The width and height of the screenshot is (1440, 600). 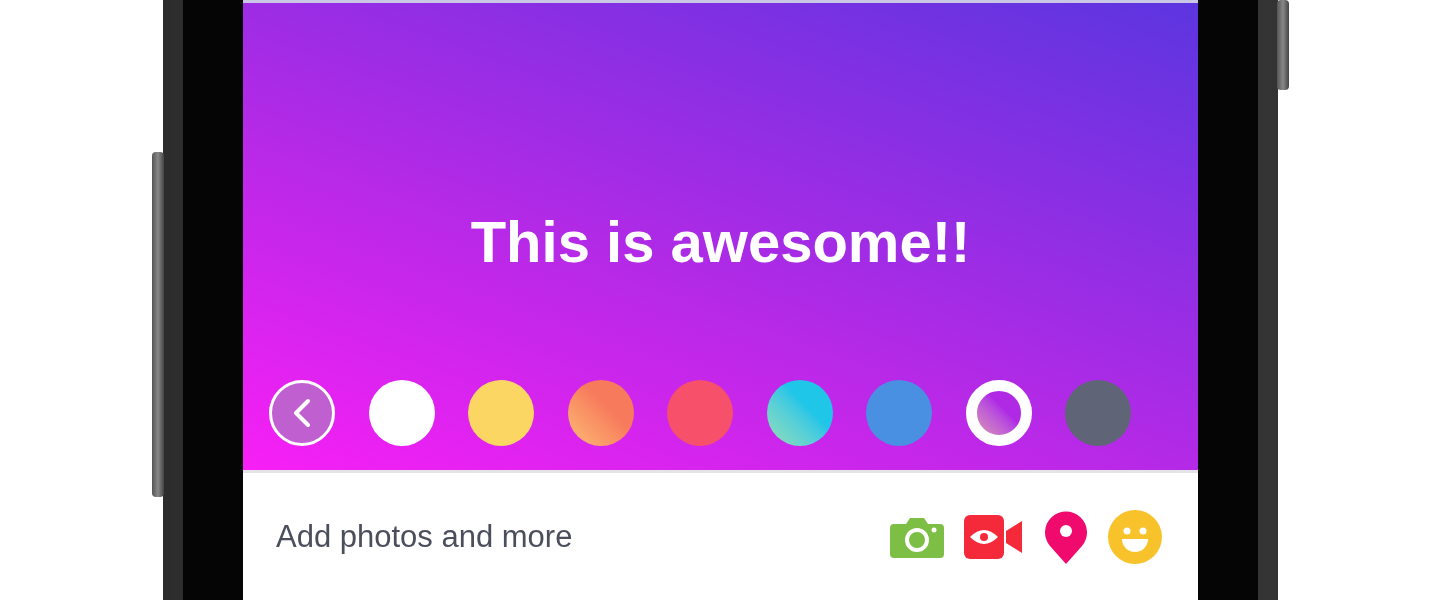 What do you see at coordinates (302, 413) in the screenshot?
I see `chevron-left-icon` at bounding box center [302, 413].